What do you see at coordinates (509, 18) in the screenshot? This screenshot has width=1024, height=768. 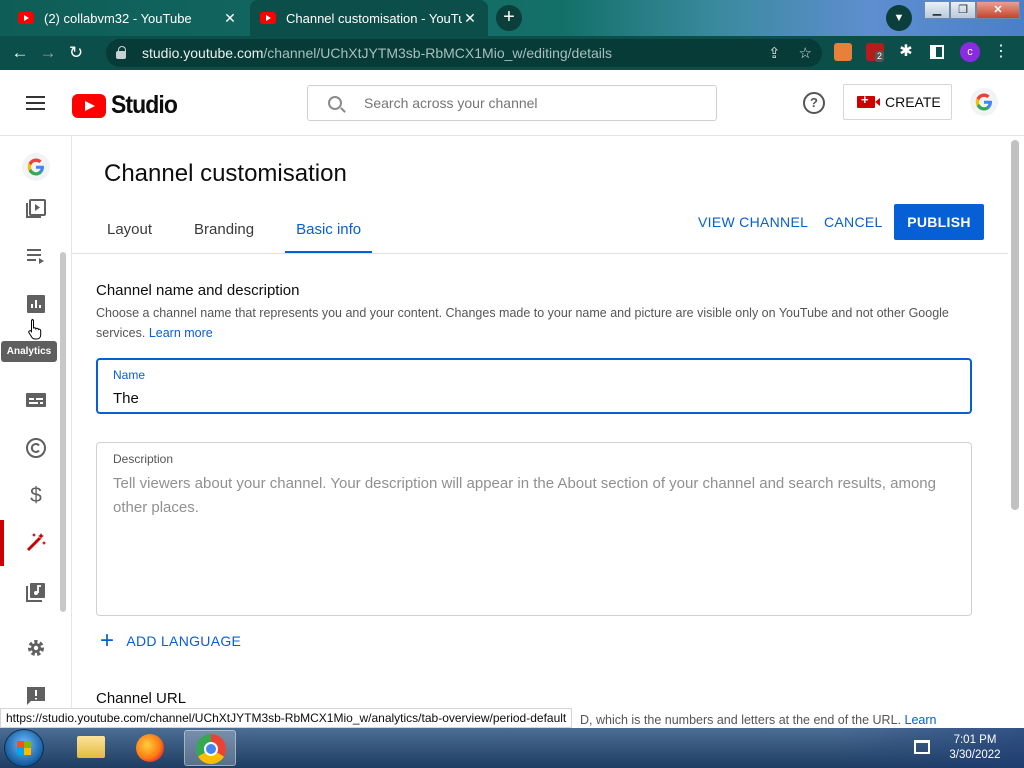 I see `new-tab-button: +` at bounding box center [509, 18].